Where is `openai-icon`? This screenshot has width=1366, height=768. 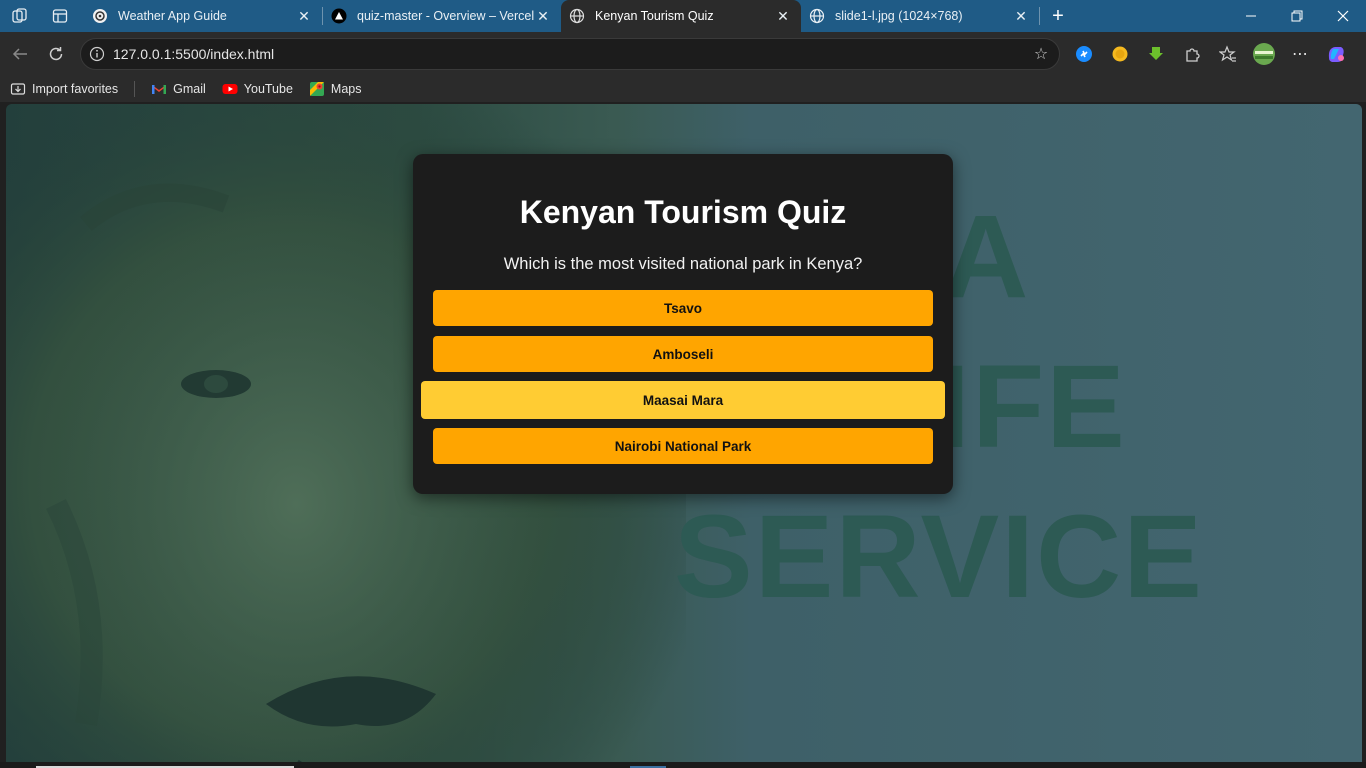
openai-icon is located at coordinates (100, 16).